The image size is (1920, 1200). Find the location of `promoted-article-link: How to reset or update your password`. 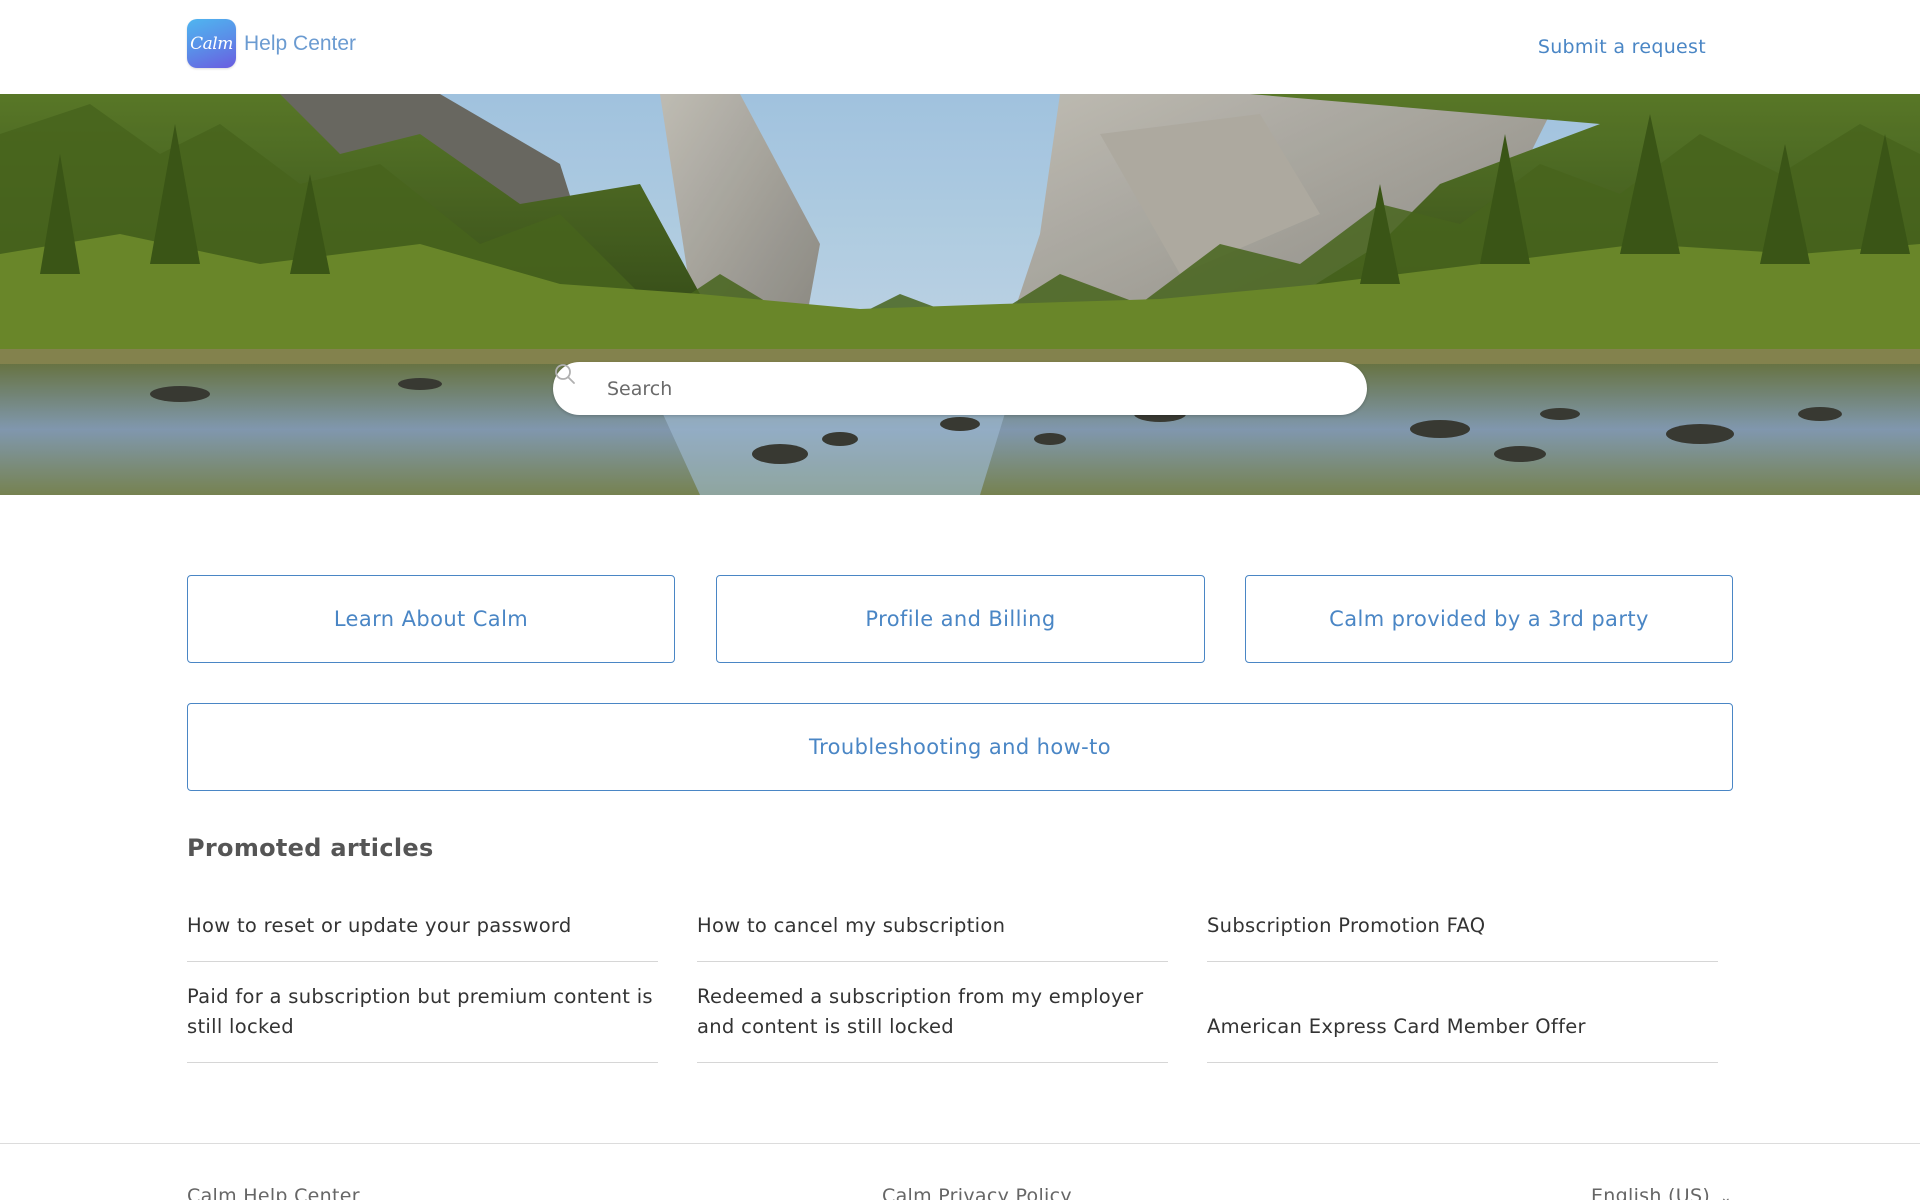

promoted-article-link: How to reset or update your password is located at coordinates (422, 934).